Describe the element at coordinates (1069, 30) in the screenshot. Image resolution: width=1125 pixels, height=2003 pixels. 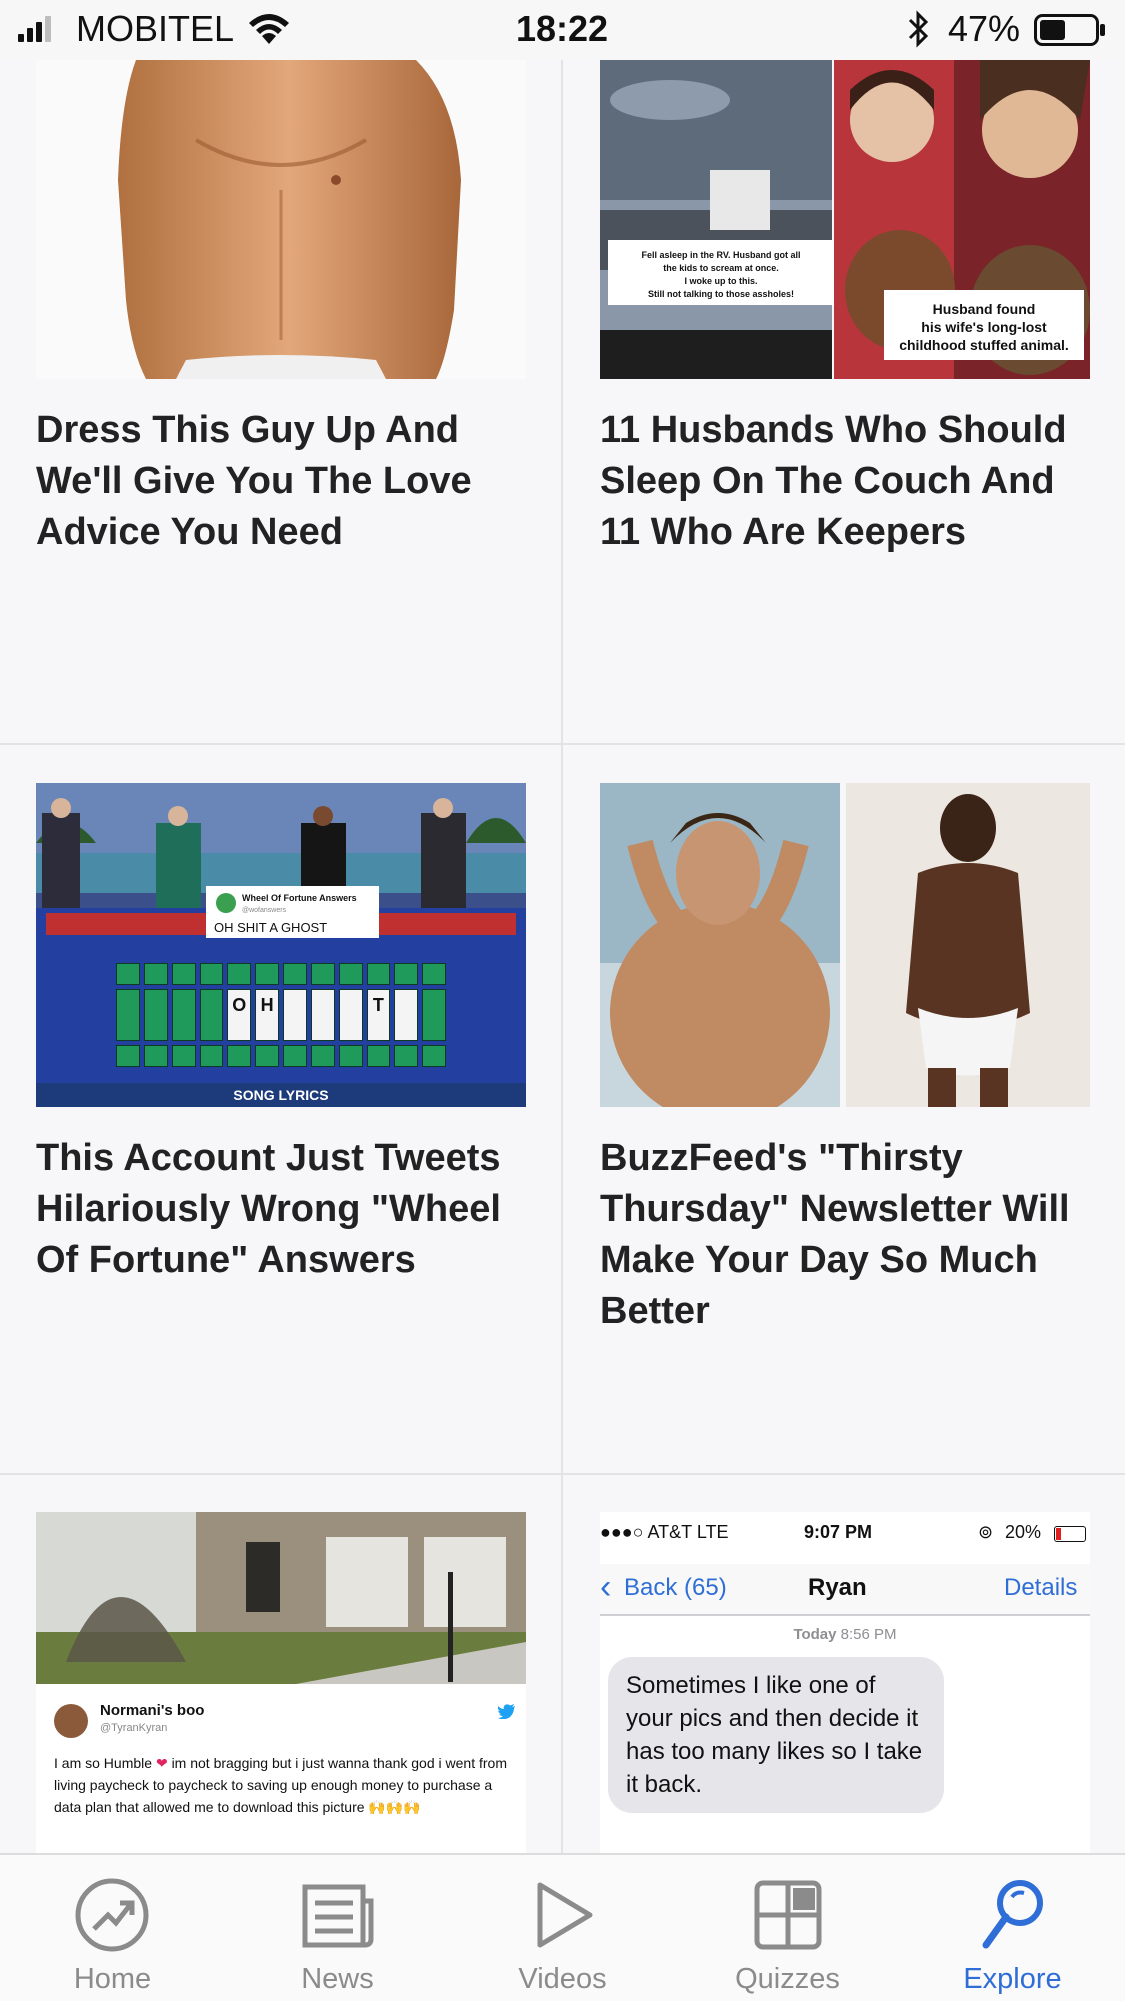
I see `battery-icon` at that location.